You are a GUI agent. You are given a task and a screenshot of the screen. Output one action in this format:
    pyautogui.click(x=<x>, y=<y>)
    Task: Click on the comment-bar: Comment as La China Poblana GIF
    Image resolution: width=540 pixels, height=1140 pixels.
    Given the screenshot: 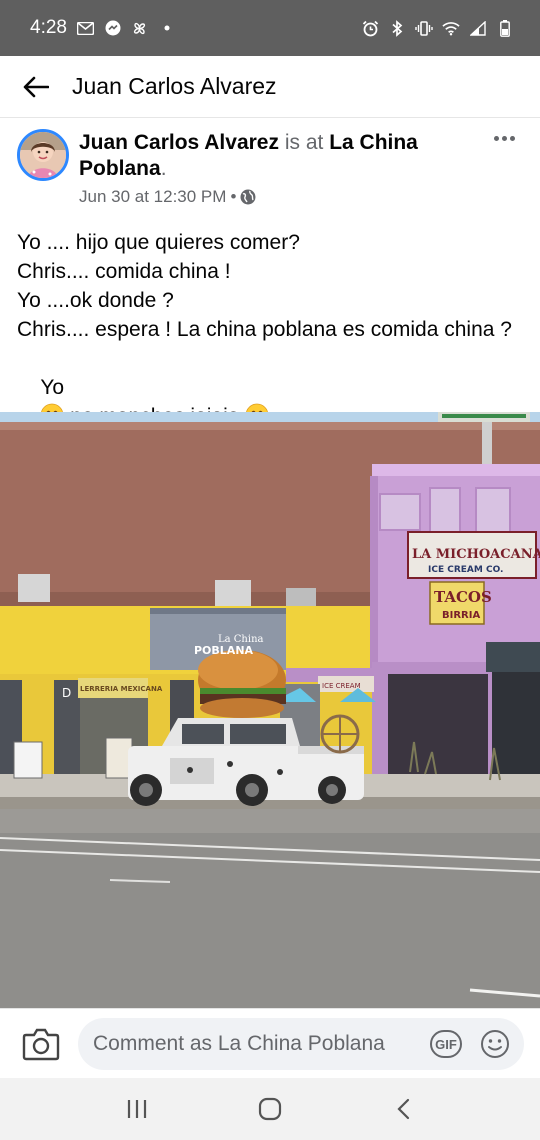 What is the action you would take?
    pyautogui.click(x=270, y=1043)
    